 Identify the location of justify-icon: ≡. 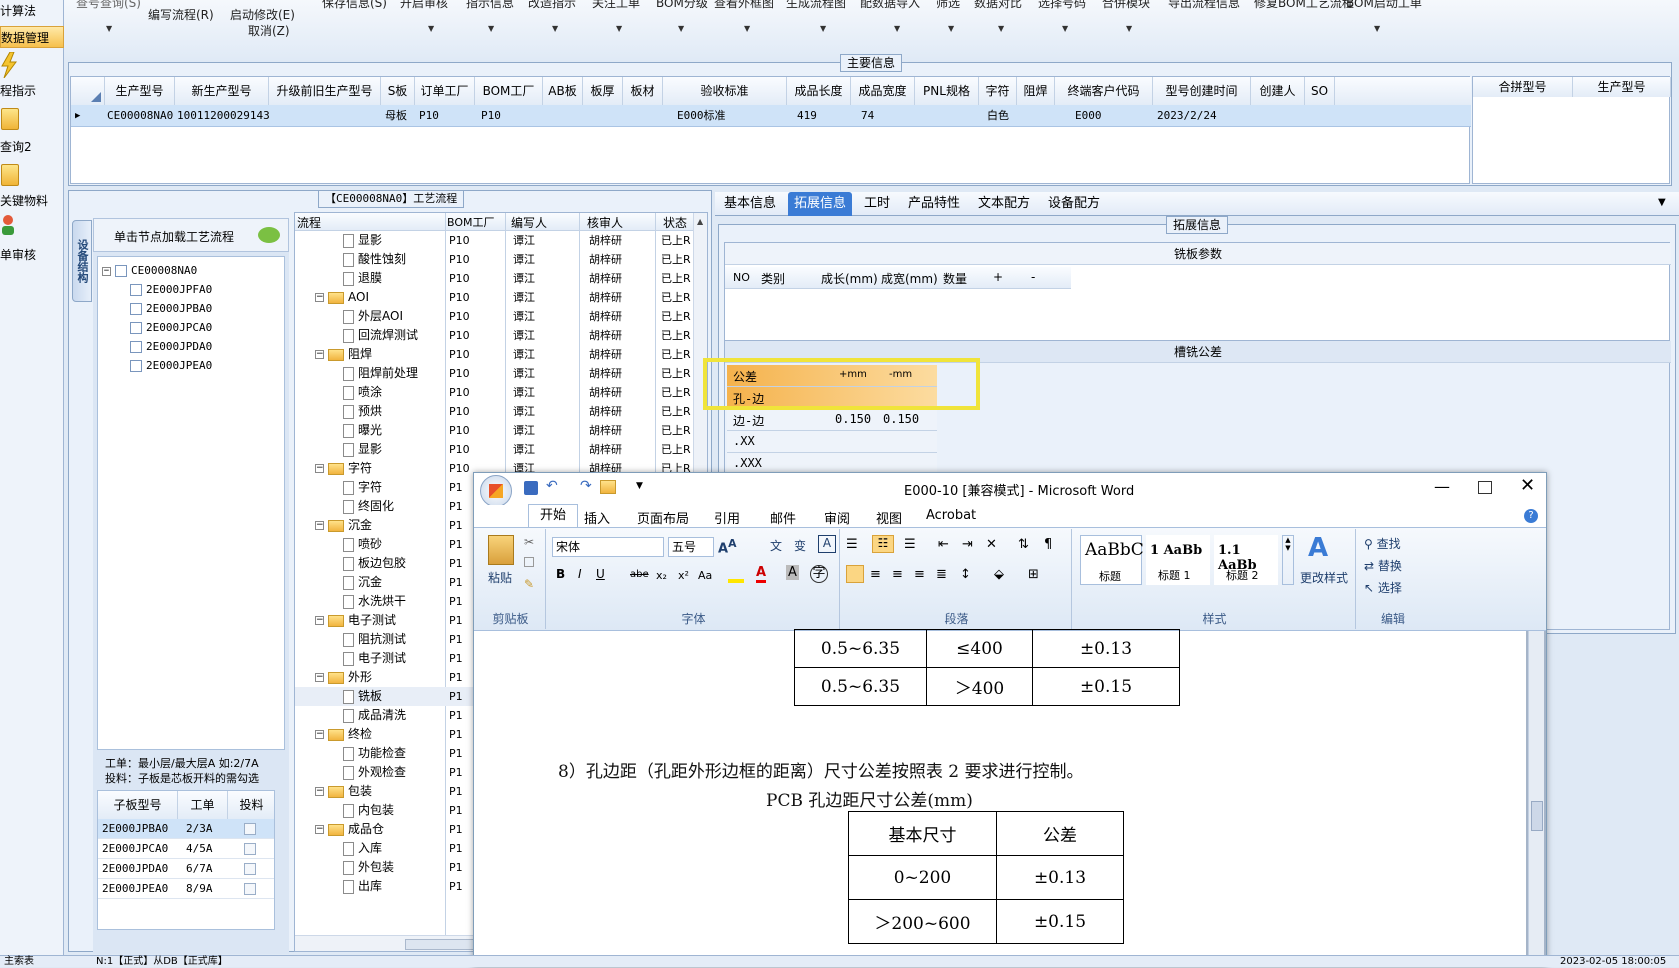
(919, 574).